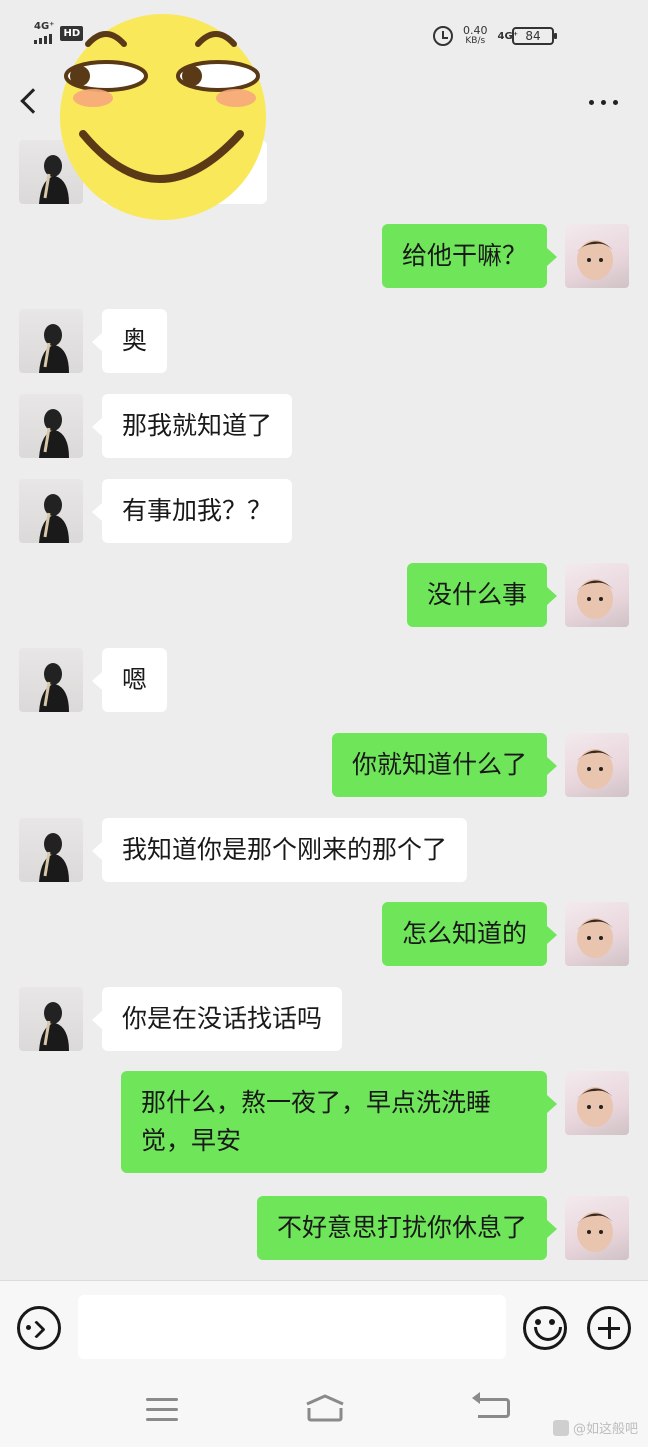 The image size is (648, 1447). What do you see at coordinates (469, 934) in the screenshot?
I see `sent-message-bubble: 怎么知道的` at bounding box center [469, 934].